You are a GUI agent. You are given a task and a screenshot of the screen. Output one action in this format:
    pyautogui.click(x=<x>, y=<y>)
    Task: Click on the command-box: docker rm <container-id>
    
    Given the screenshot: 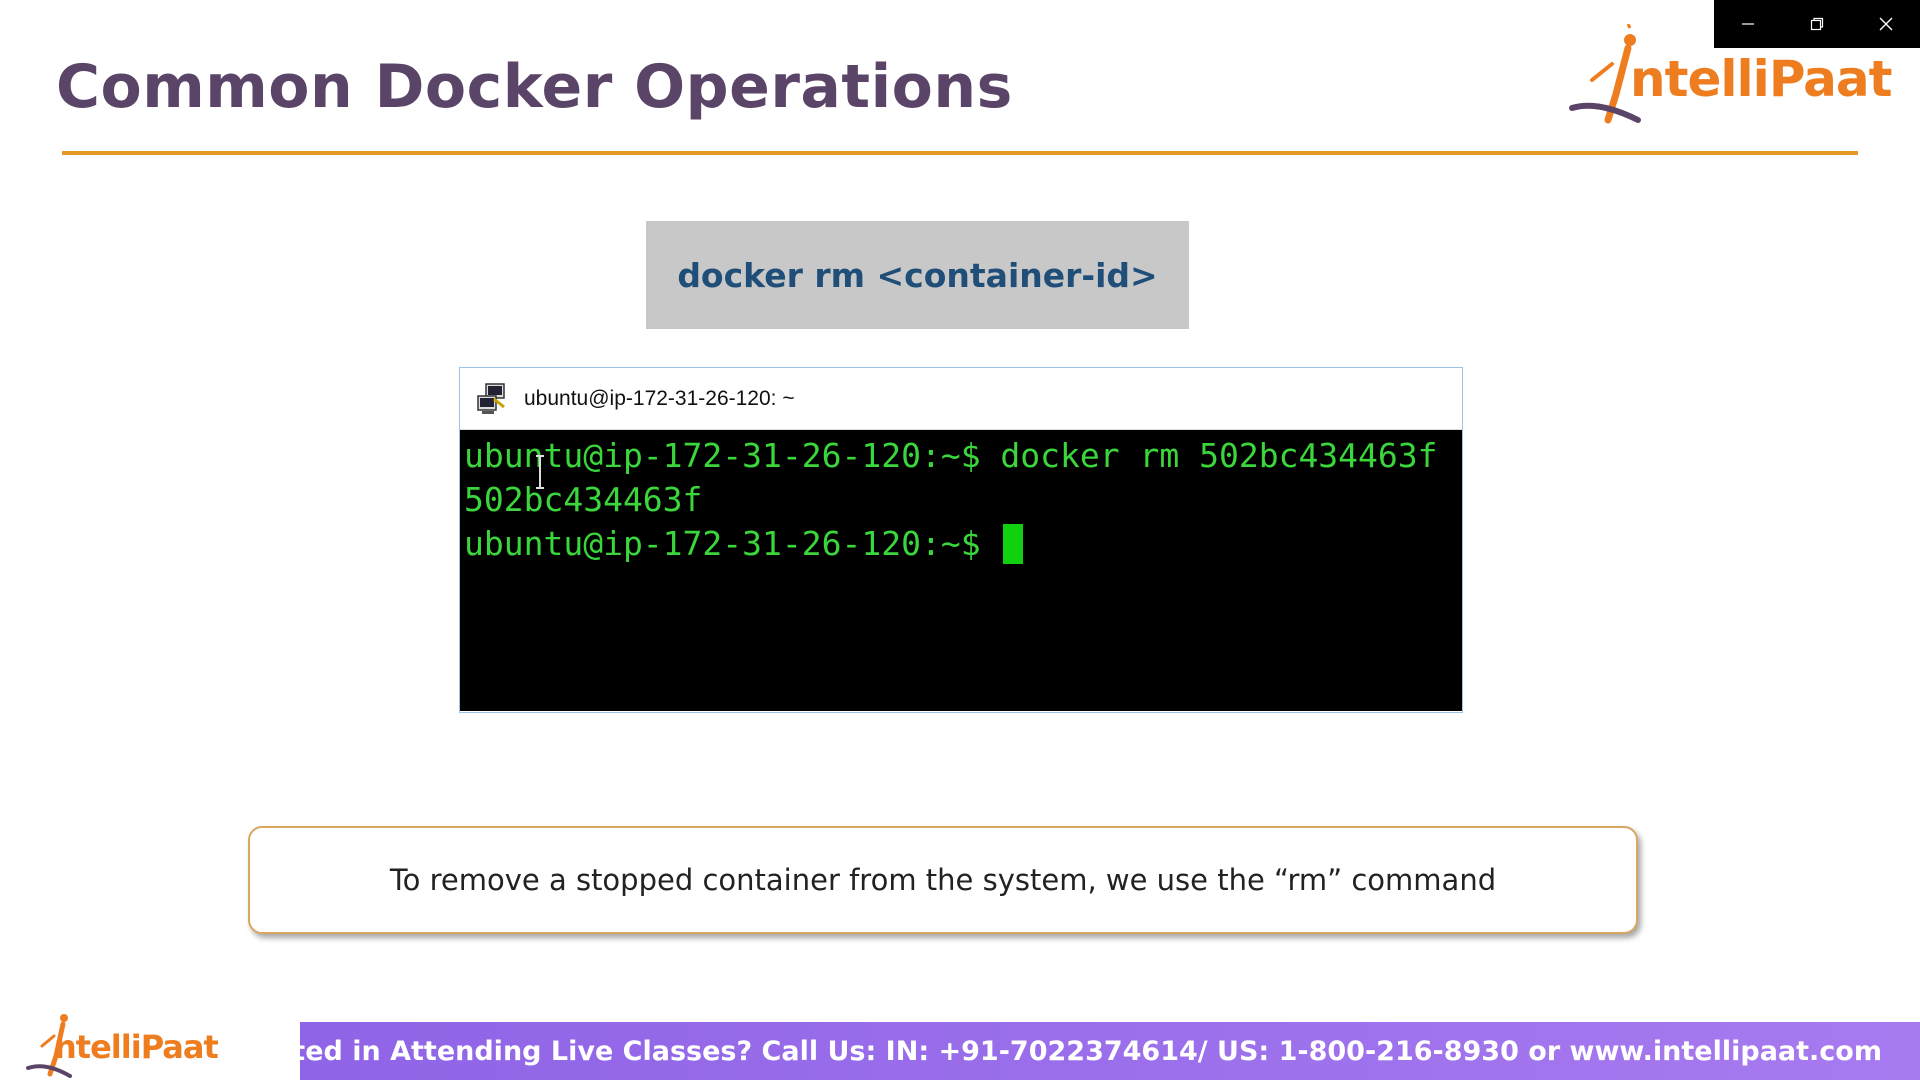 What is the action you would take?
    pyautogui.click(x=917, y=275)
    